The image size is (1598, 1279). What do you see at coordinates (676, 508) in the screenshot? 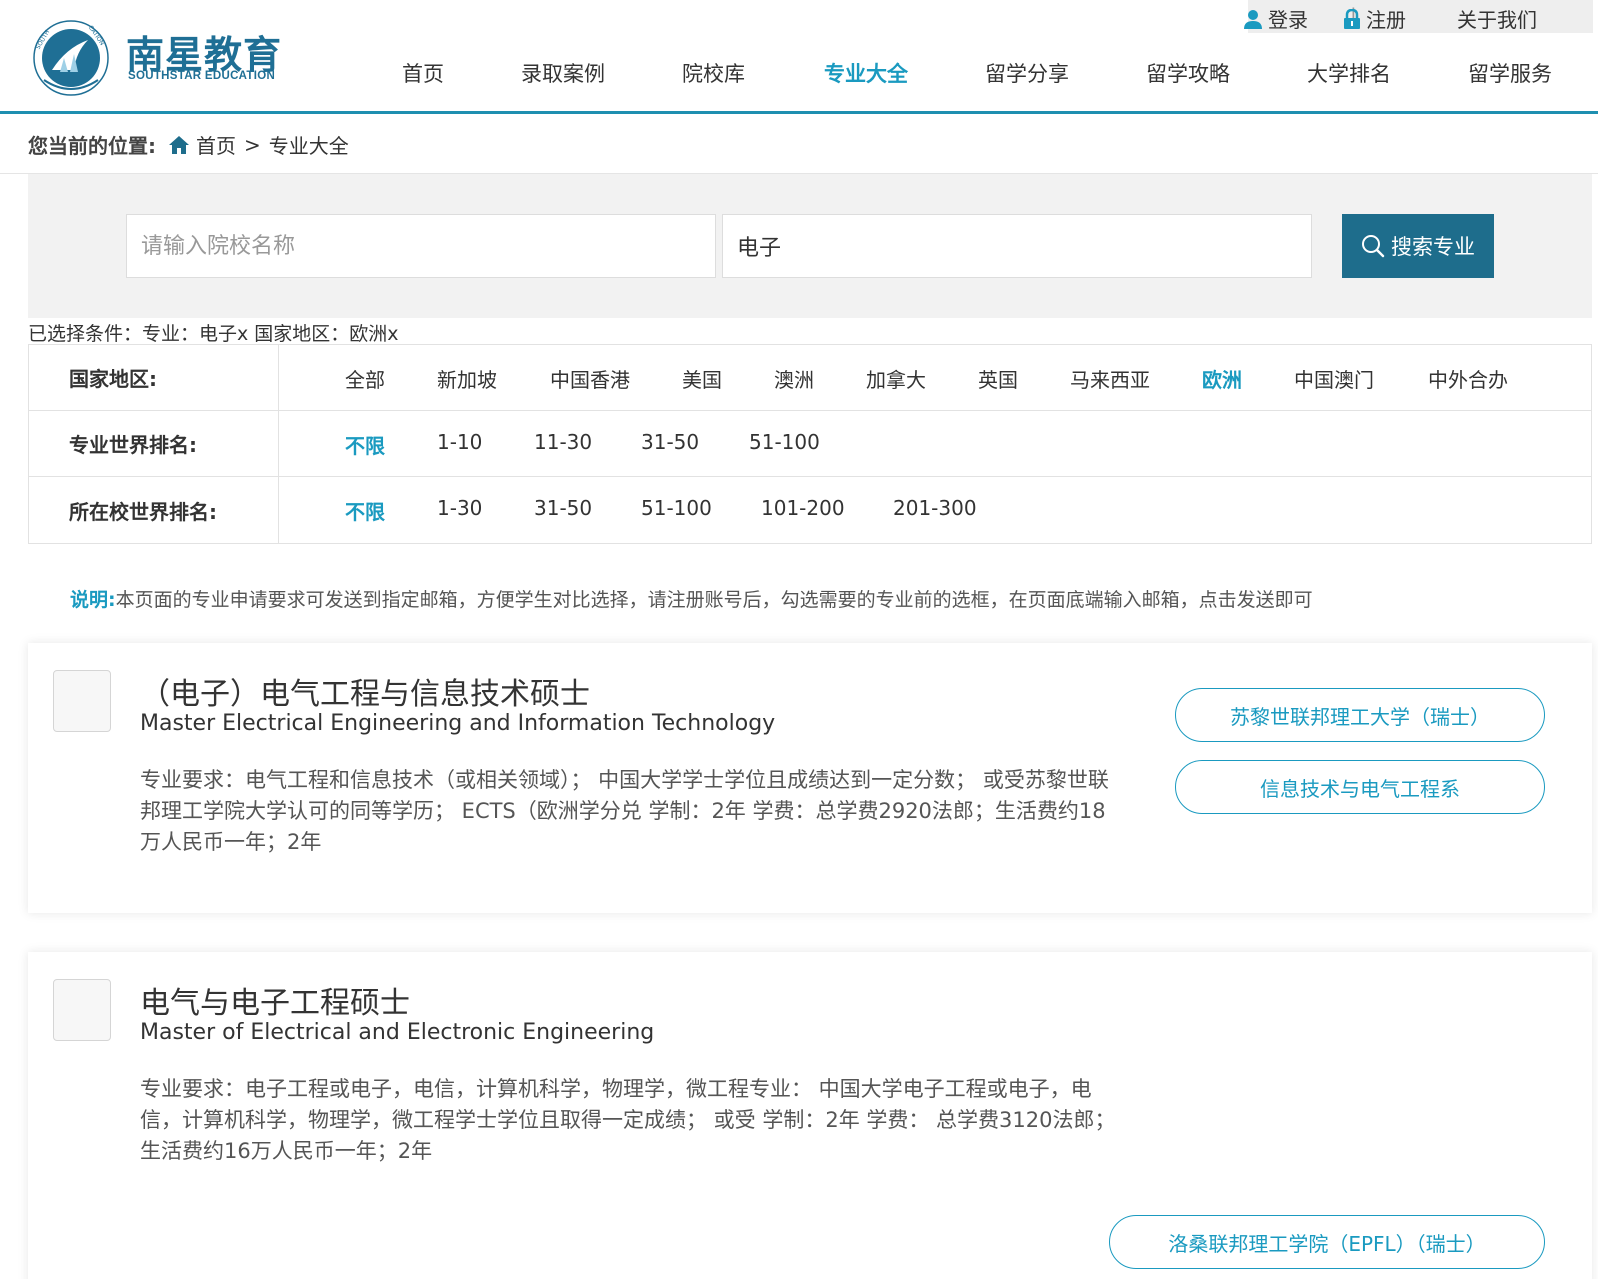
I see `filter-option-school-rank-51-100: 51-100` at bounding box center [676, 508].